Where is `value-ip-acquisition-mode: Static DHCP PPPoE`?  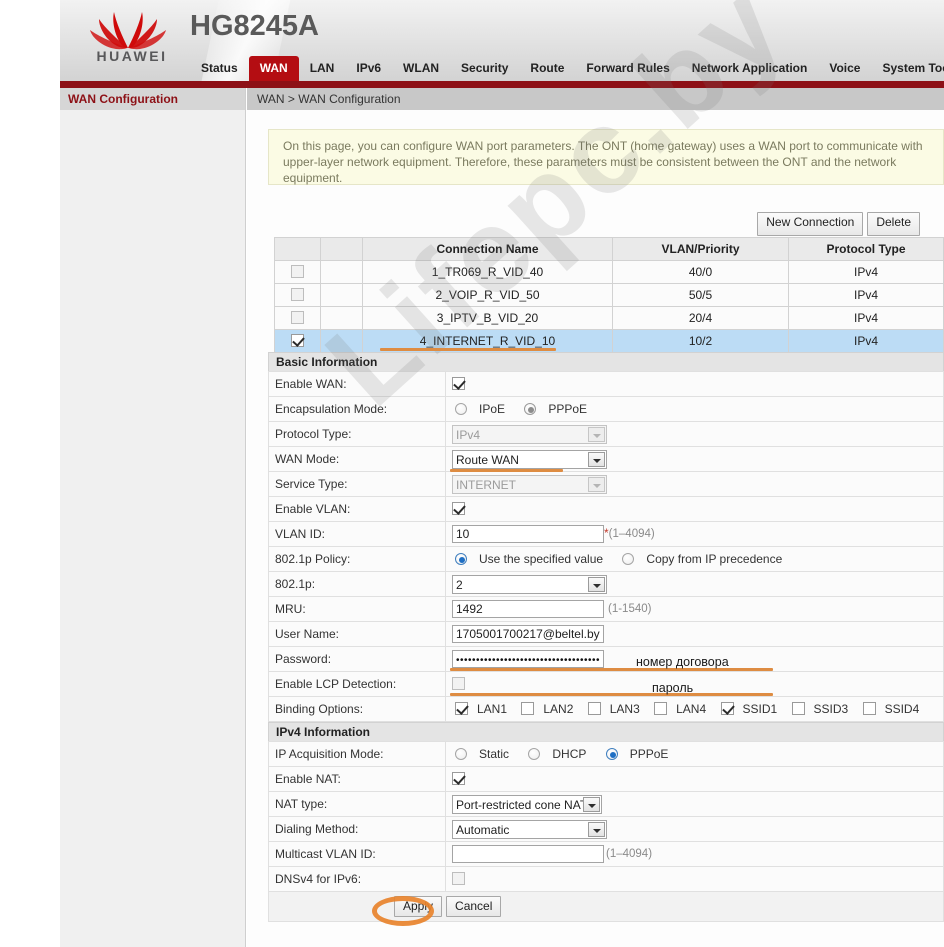
value-ip-acquisition-mode: Static DHCP PPPoE is located at coordinates (694, 754).